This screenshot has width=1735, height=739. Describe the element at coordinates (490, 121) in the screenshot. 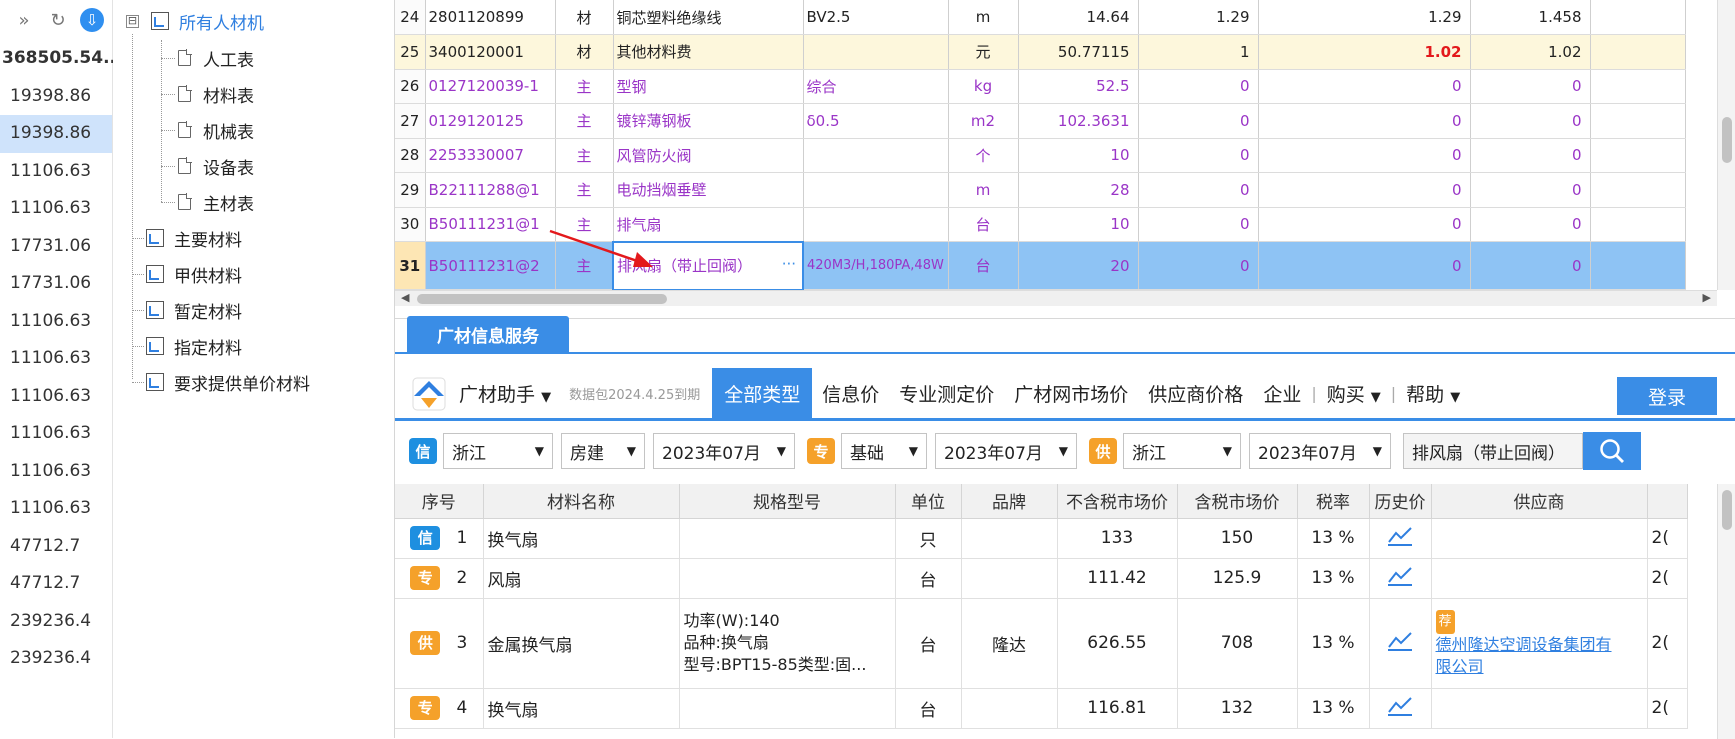

I see `material-code-cell: 0129120125` at that location.